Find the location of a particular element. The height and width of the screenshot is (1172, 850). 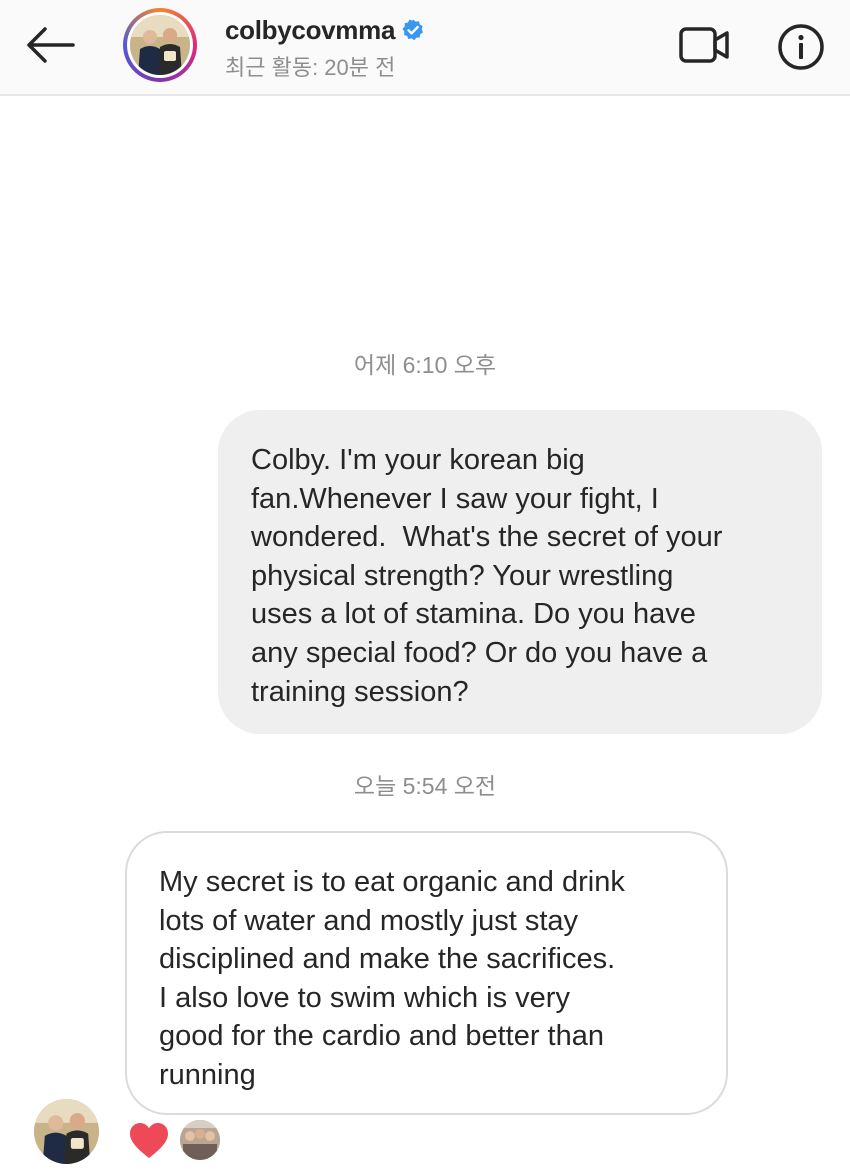

profile-photo is located at coordinates (160, 45).